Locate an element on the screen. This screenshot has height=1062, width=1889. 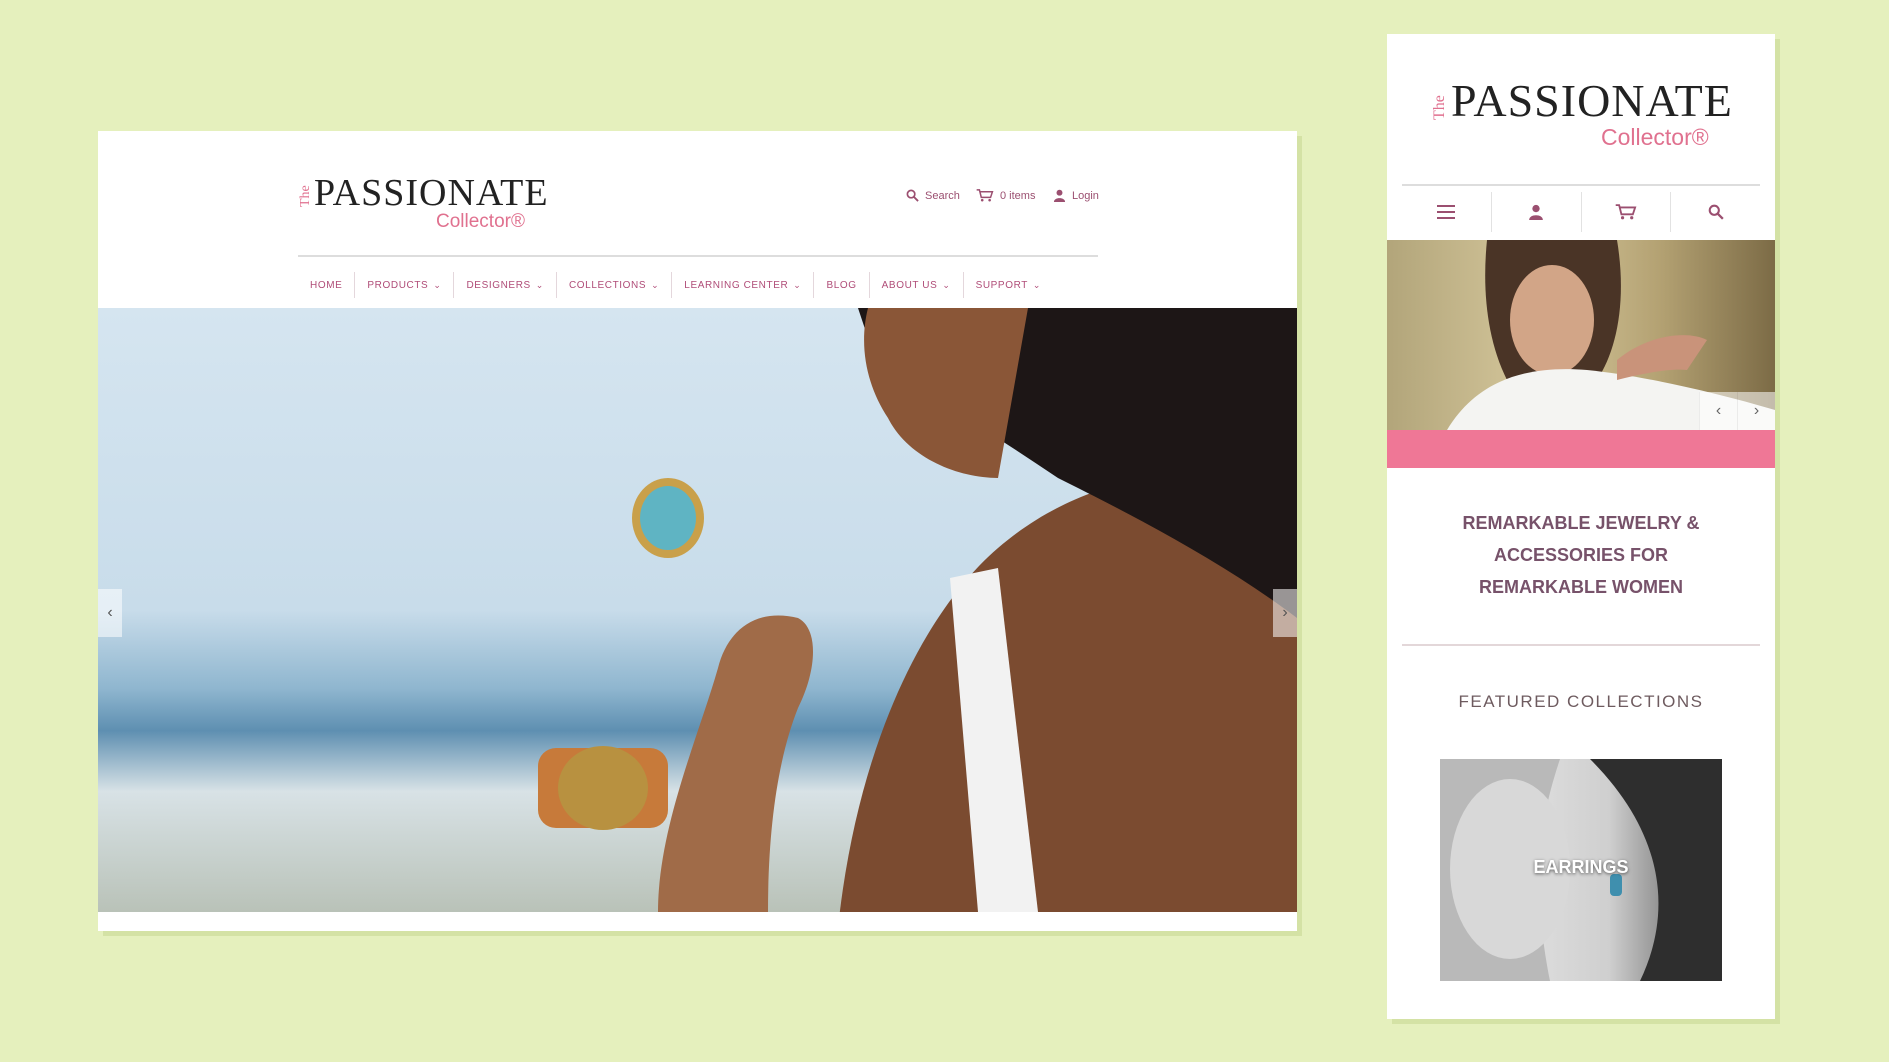
nav-home-label: HOME is located at coordinates (326, 285).